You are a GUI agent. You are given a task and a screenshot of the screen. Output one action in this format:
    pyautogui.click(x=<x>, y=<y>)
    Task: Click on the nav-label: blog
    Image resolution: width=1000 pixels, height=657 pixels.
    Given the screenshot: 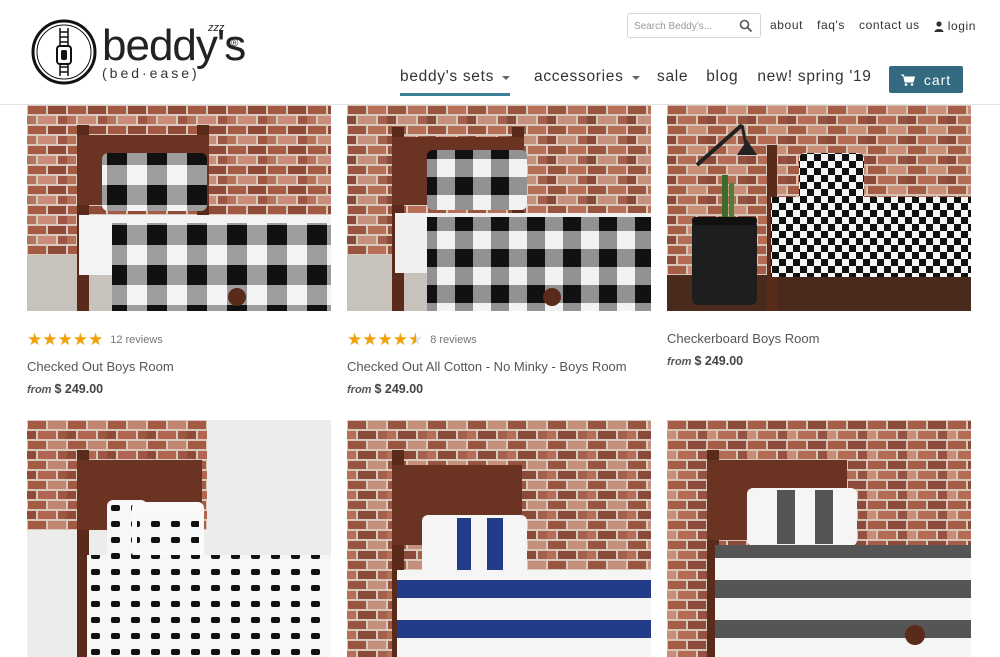 What is the action you would take?
    pyautogui.click(x=722, y=76)
    